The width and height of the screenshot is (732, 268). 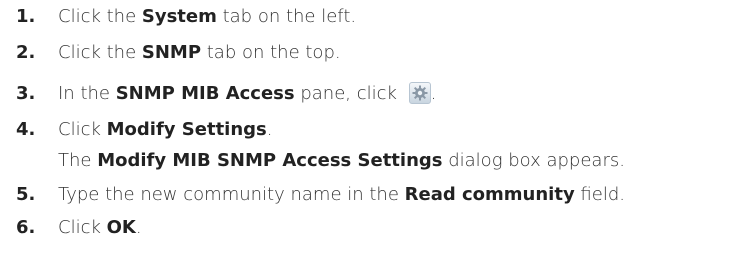 I want to click on step-number: 5., so click(x=26, y=194).